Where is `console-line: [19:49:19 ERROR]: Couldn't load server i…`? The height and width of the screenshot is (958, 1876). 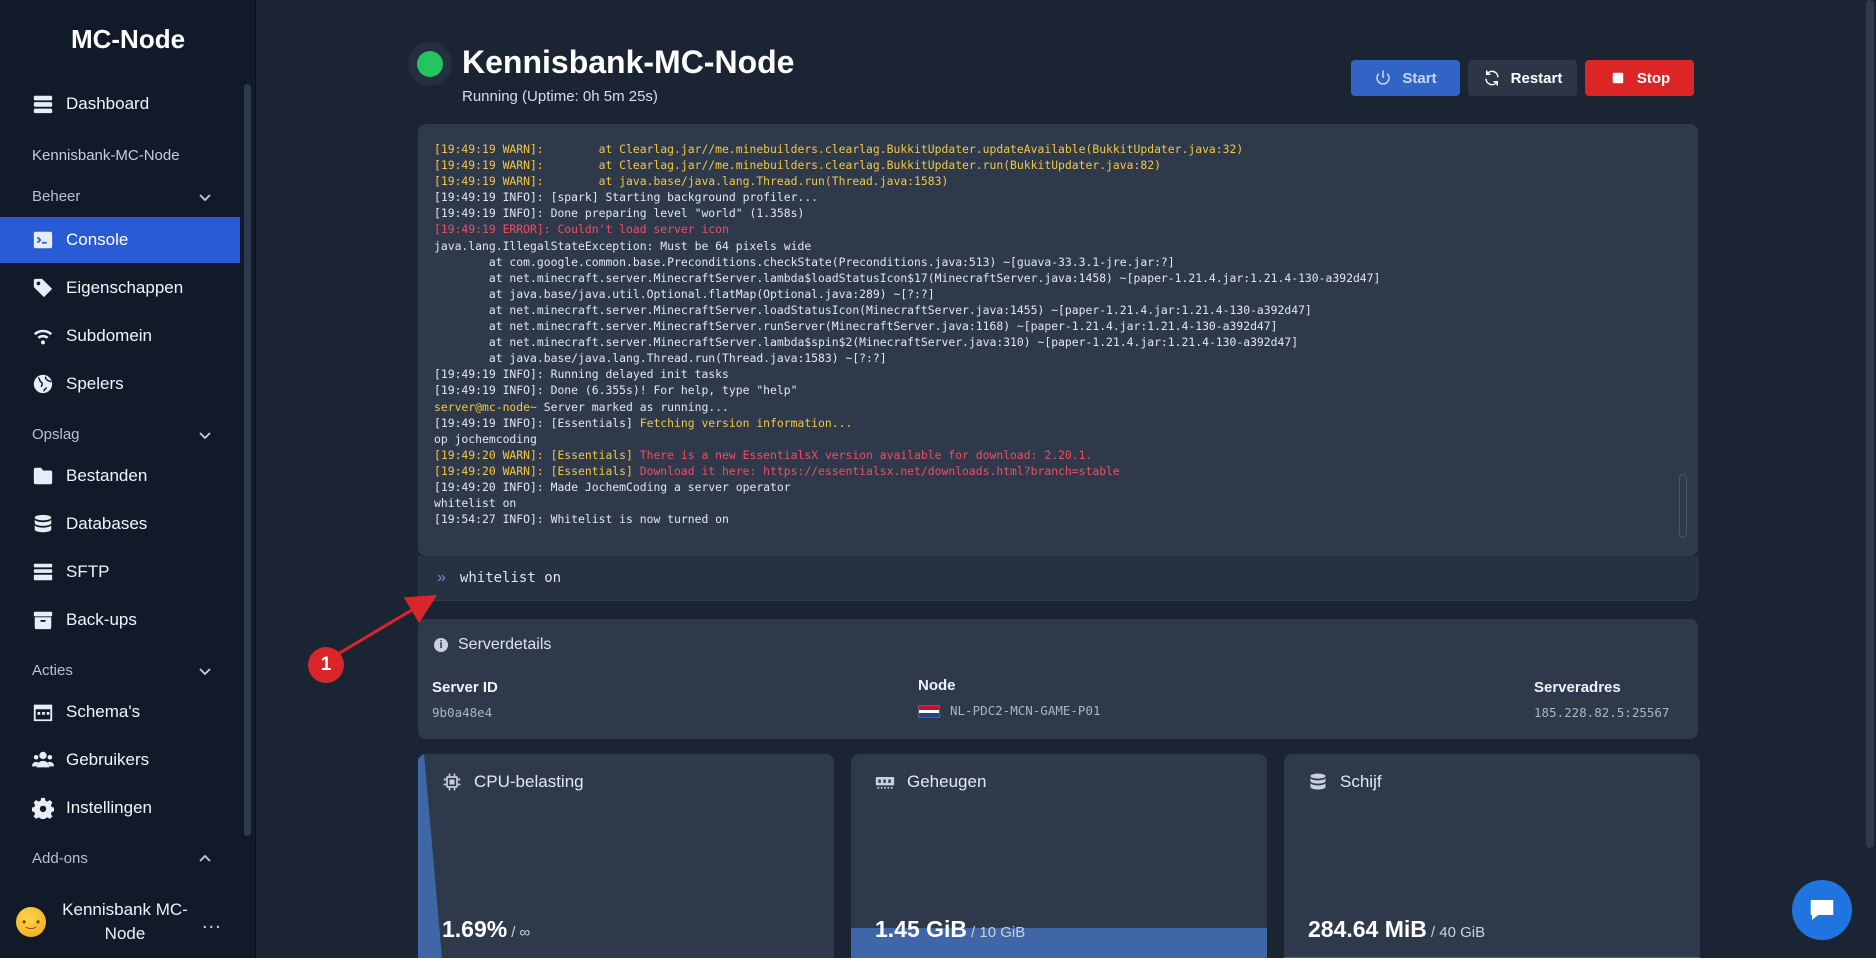 console-line: [19:49:19 ERROR]: Couldn't load server i… is located at coordinates (1058, 229).